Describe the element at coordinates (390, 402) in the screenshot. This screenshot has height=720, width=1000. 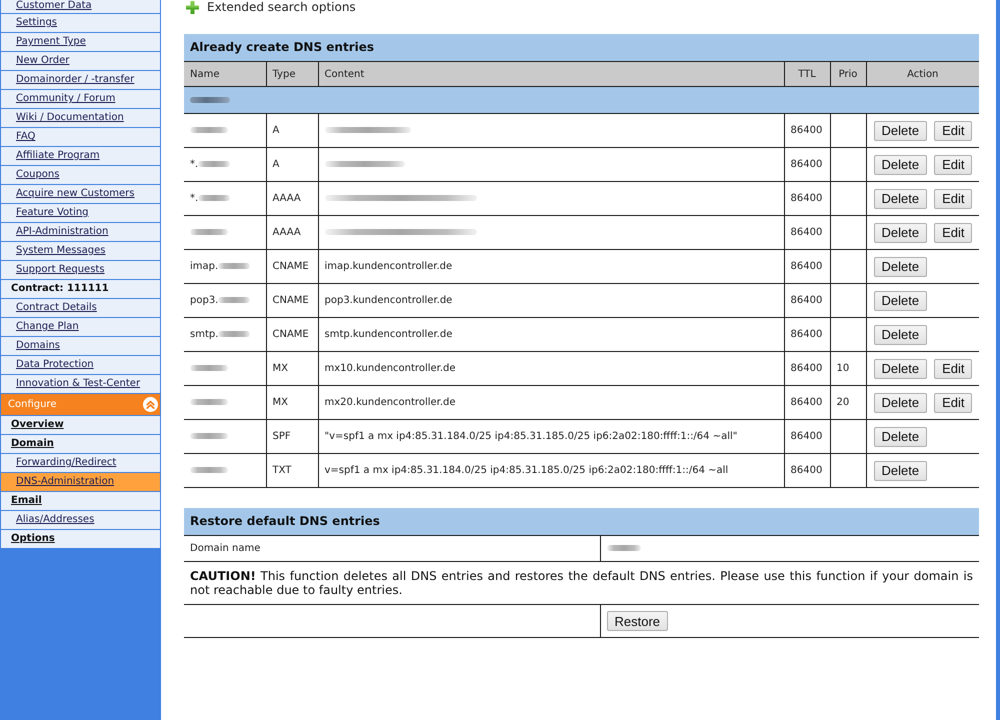
I see `record-content: mx20.kundencontroller.de` at that location.